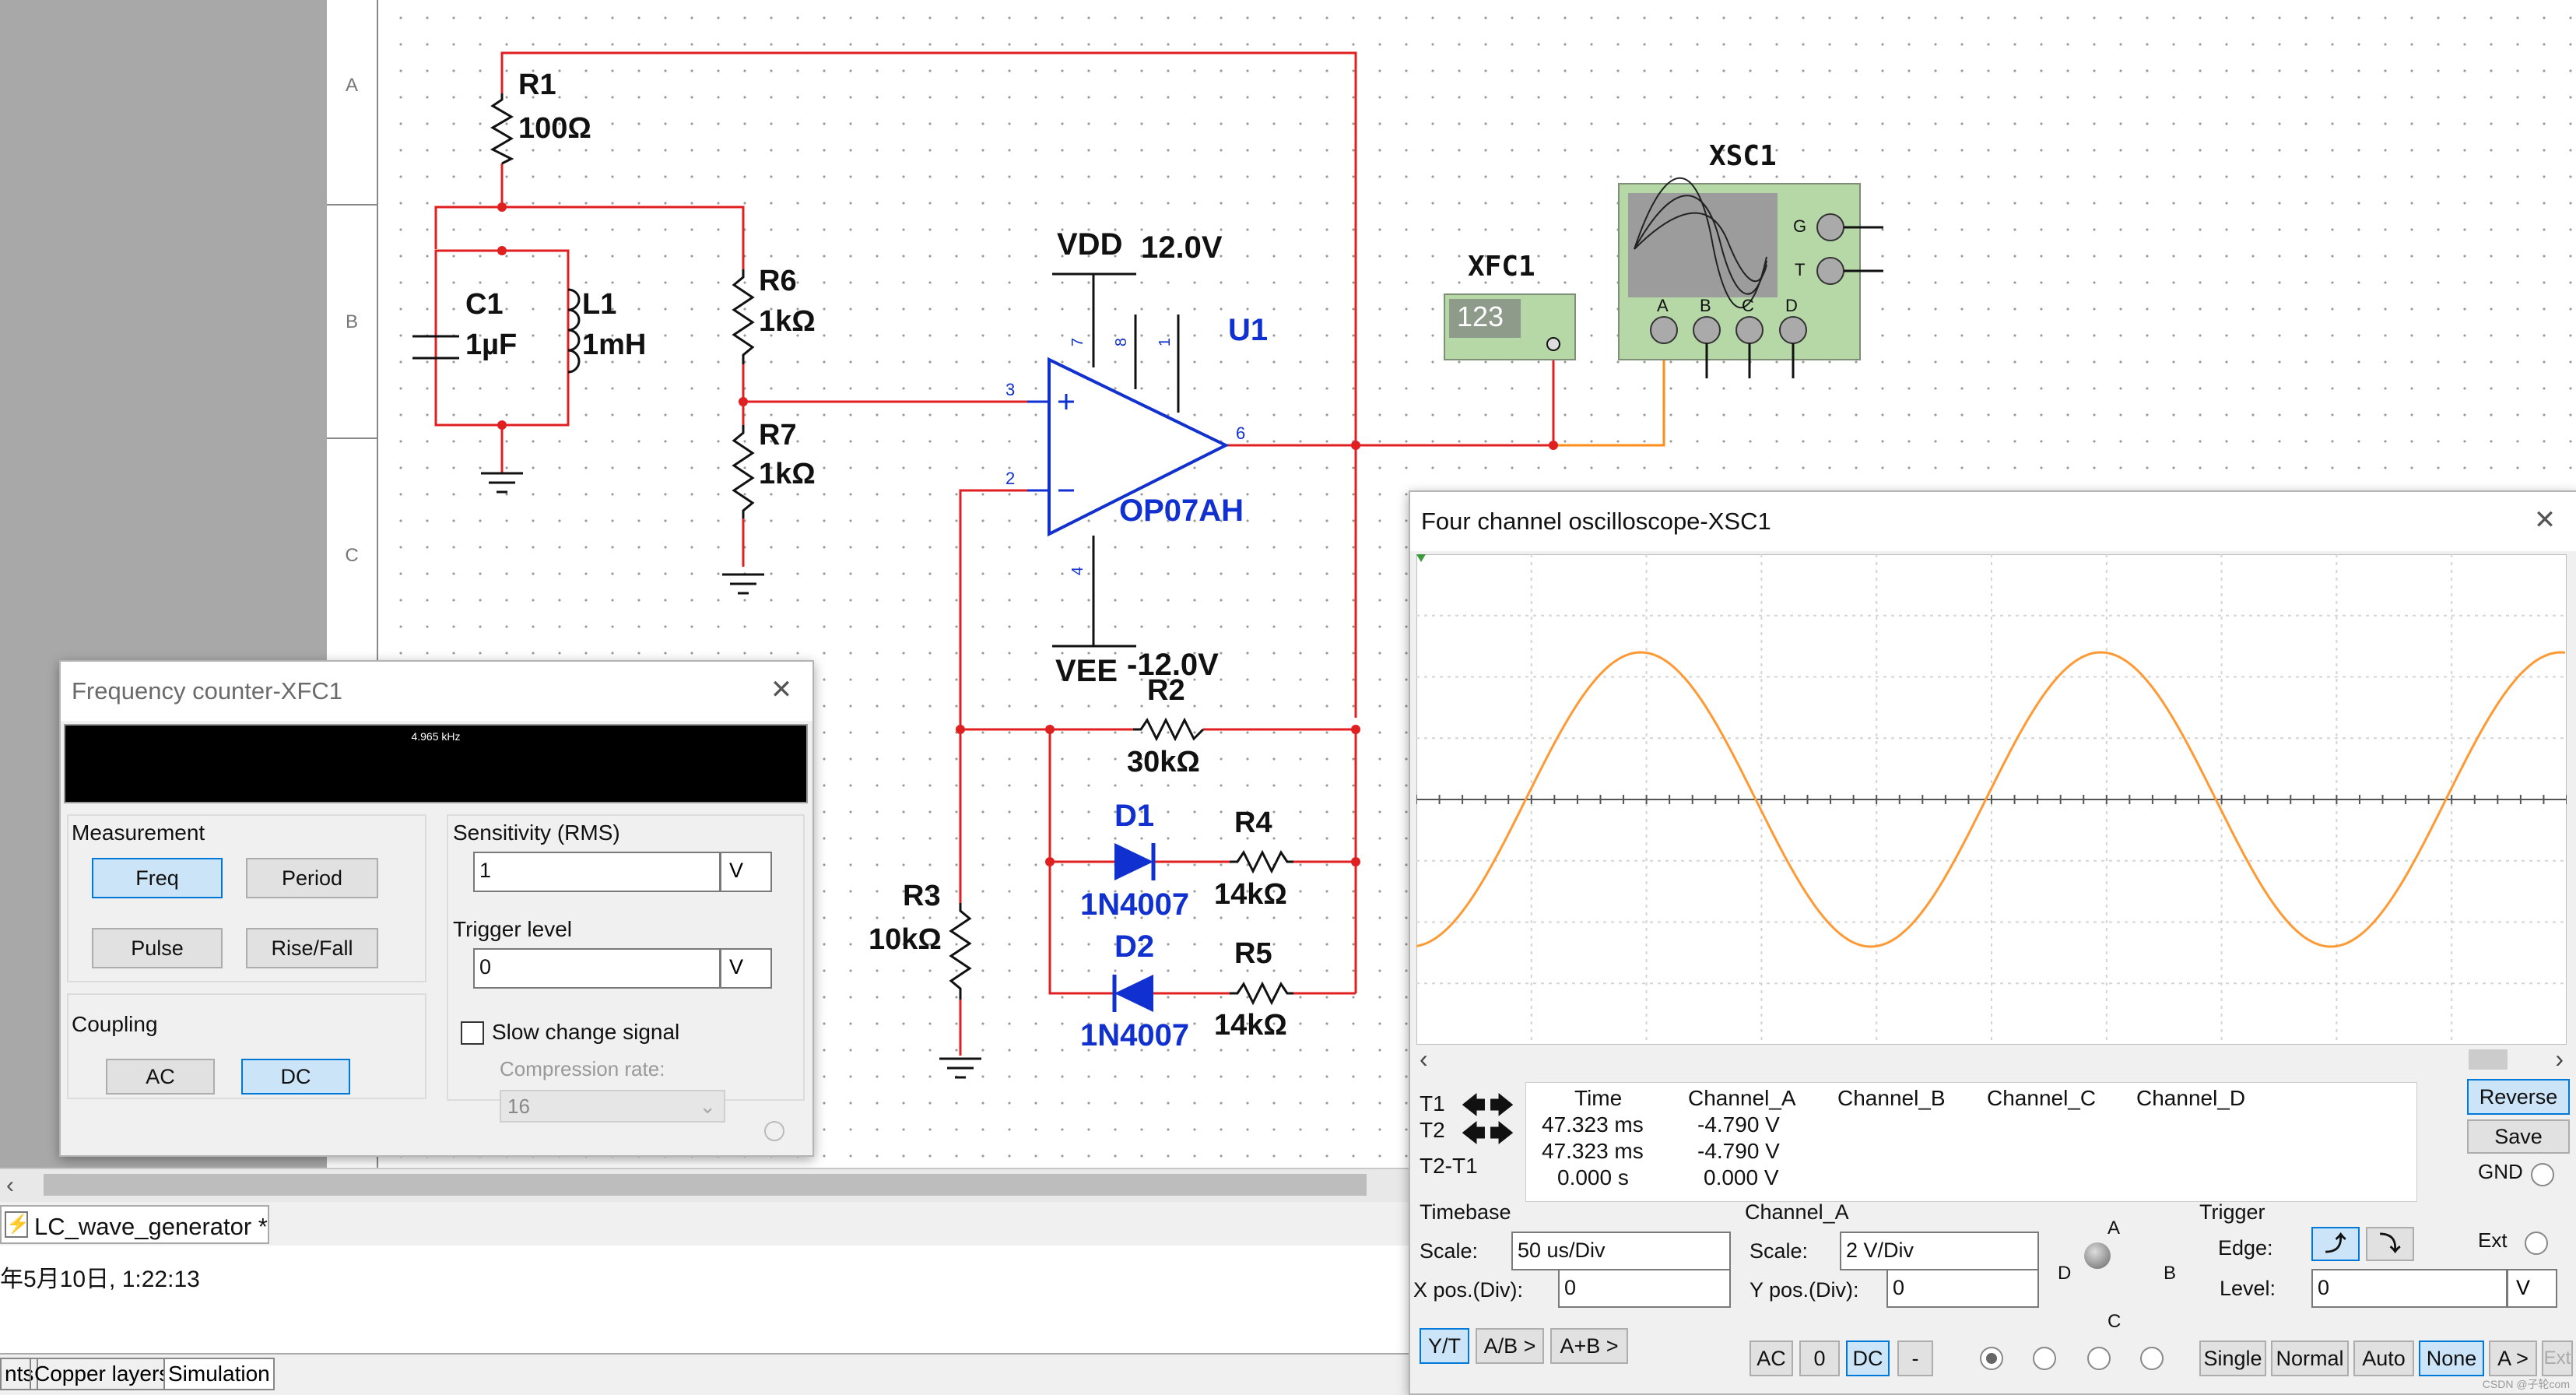 Image resolution: width=2576 pixels, height=1395 pixels. Describe the element at coordinates (158, 878) in the screenshot. I see `freq-button: Freq` at that location.